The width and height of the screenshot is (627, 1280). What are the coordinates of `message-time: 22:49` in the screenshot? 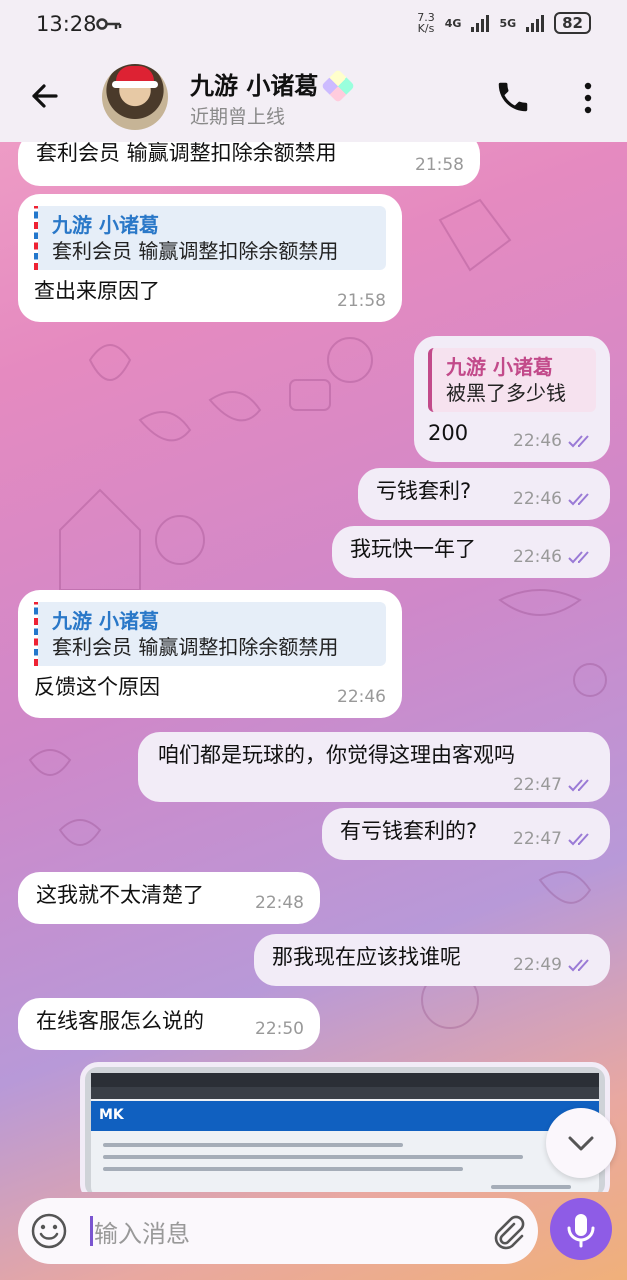 It's located at (553, 965).